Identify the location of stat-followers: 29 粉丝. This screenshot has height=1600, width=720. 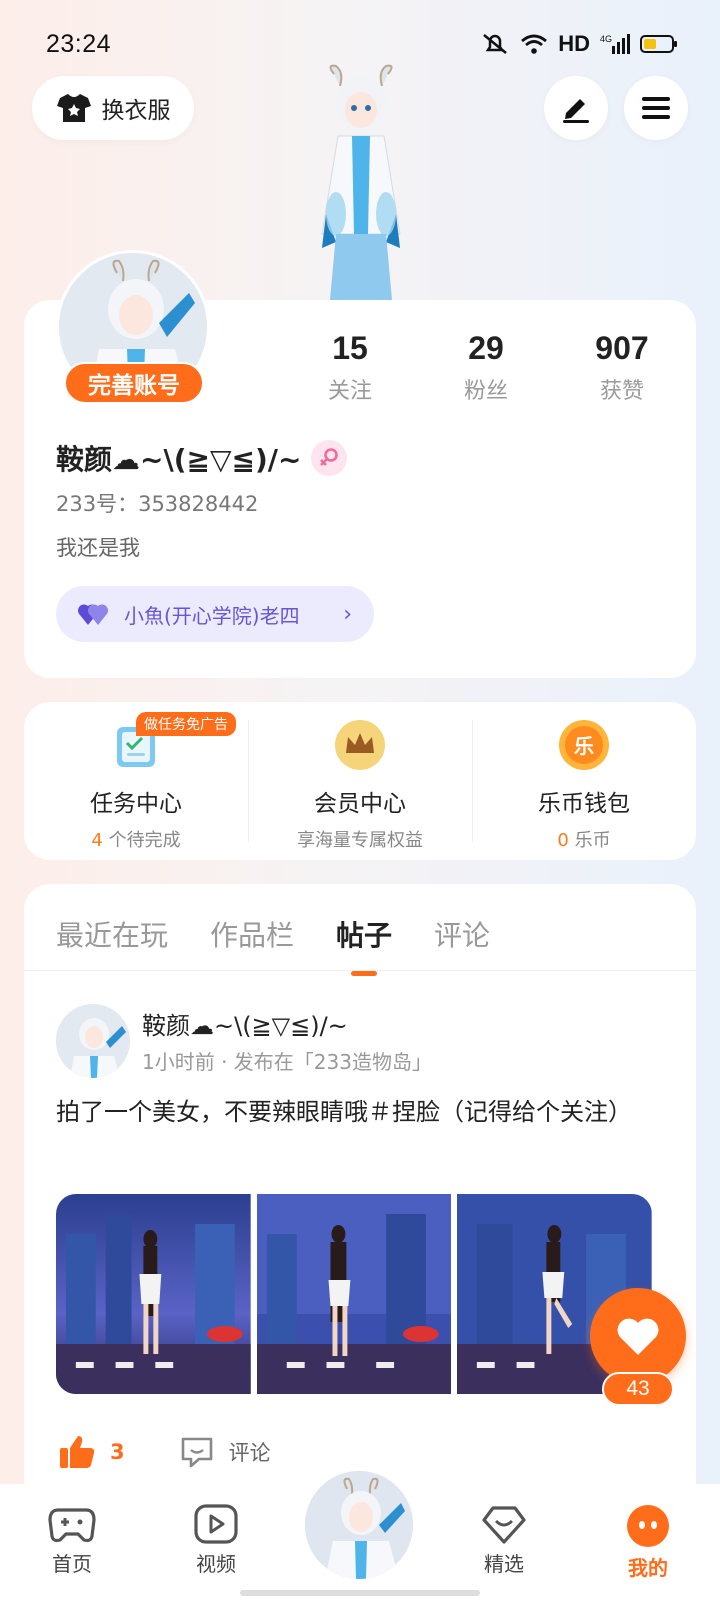
(486, 367).